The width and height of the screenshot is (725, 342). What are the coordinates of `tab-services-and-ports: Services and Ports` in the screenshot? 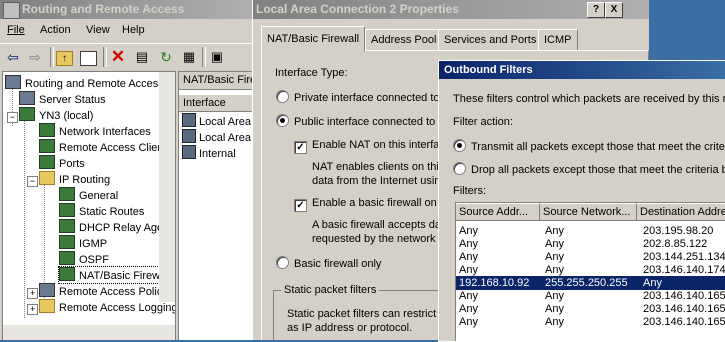 It's located at (490, 40).